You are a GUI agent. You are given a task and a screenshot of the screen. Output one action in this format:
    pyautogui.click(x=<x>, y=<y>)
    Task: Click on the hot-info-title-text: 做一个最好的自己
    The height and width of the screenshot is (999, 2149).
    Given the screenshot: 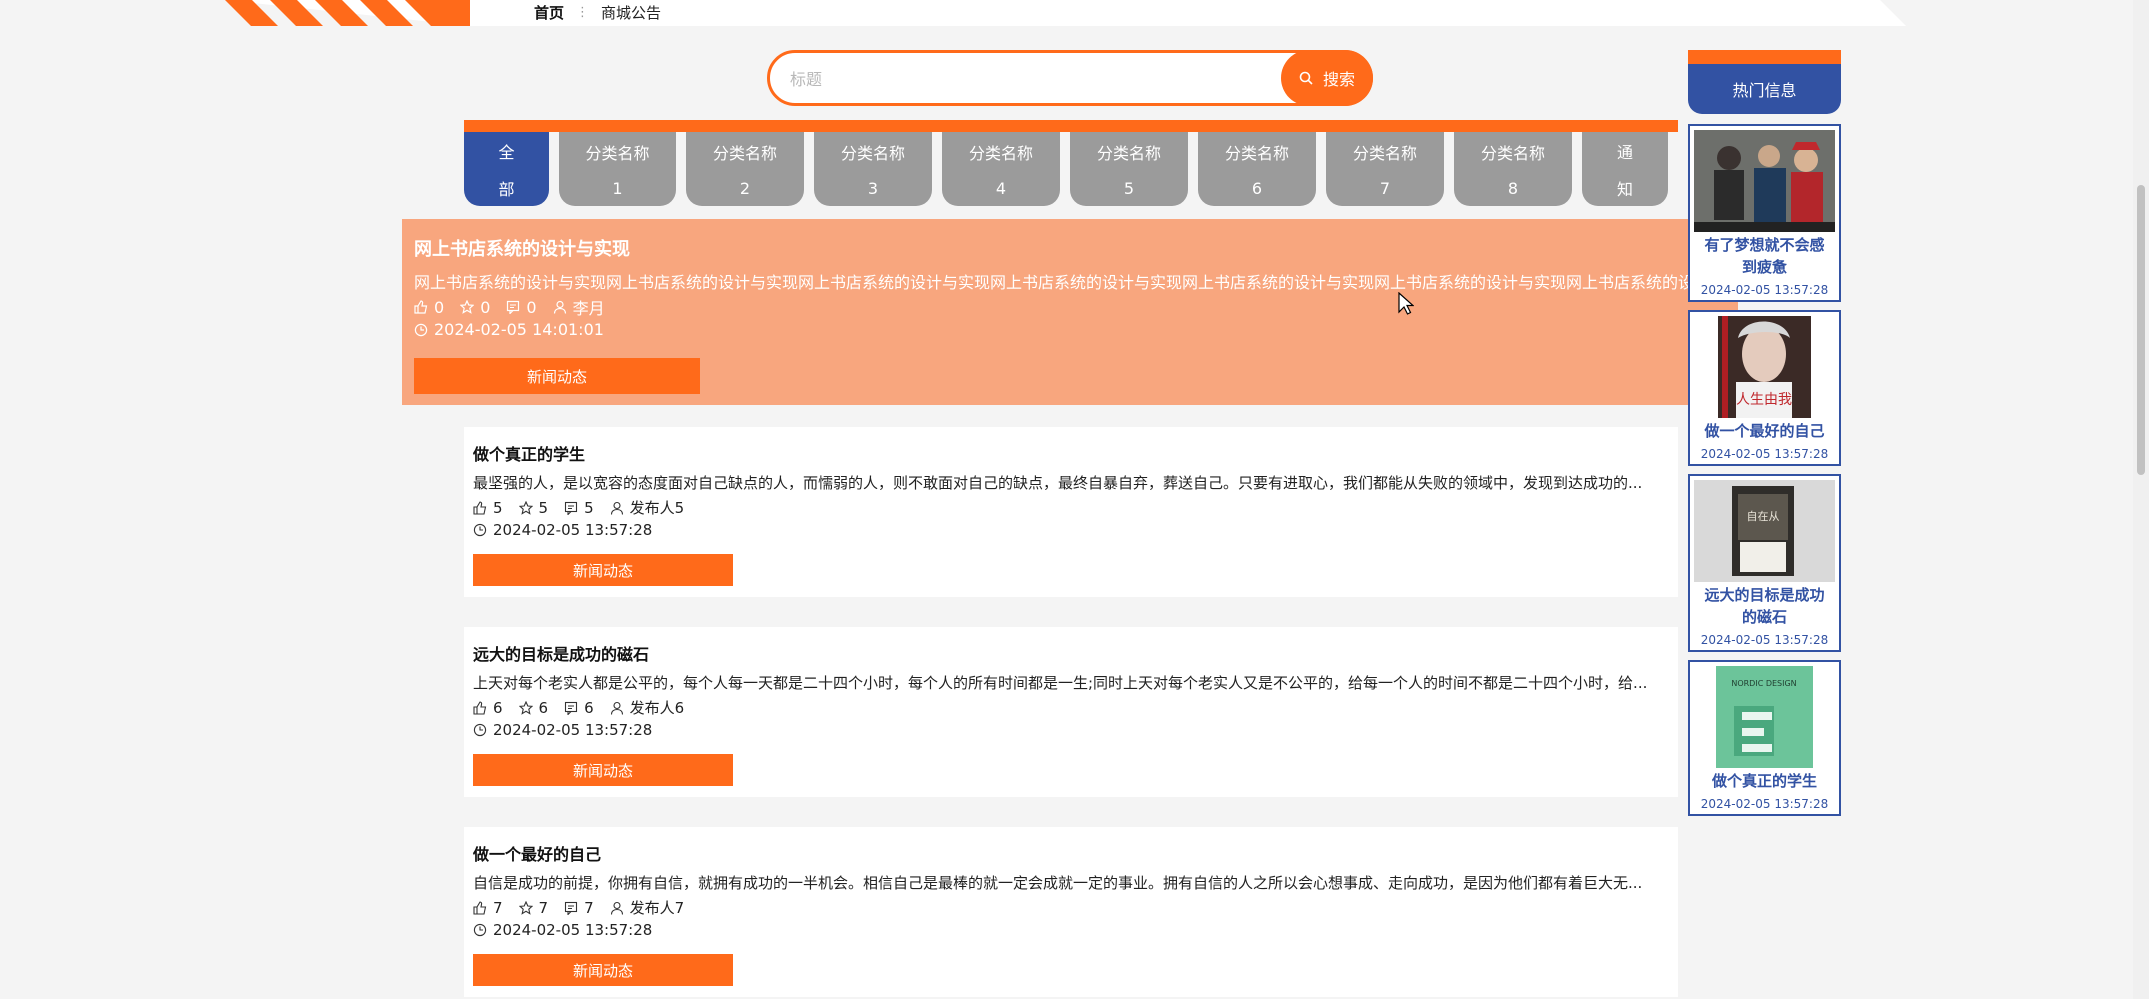 What is the action you would take?
    pyautogui.click(x=1764, y=431)
    